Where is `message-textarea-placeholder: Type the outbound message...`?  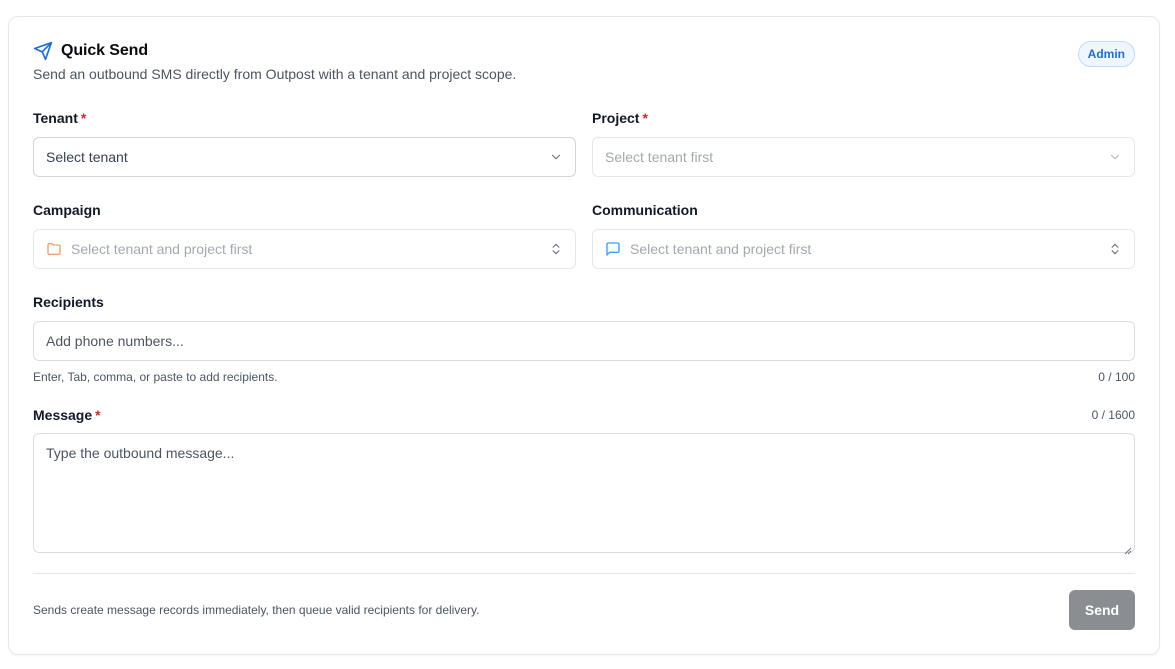
message-textarea-placeholder: Type the outbound message... is located at coordinates (140, 453).